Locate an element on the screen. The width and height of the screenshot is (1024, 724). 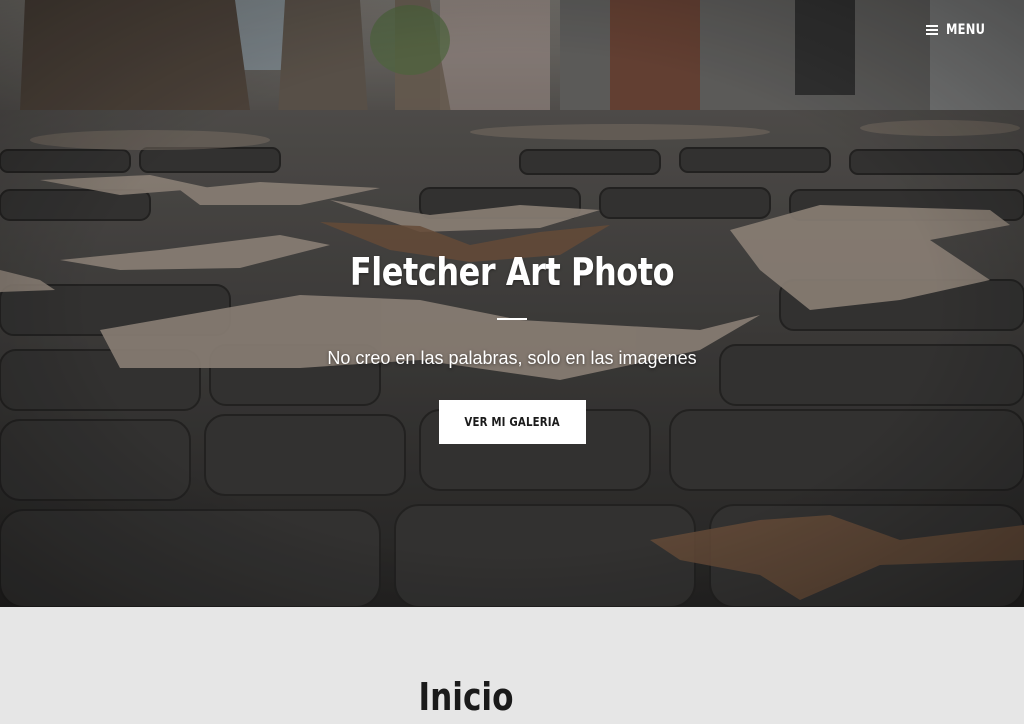
menu-label: MENU is located at coordinates (966, 30).